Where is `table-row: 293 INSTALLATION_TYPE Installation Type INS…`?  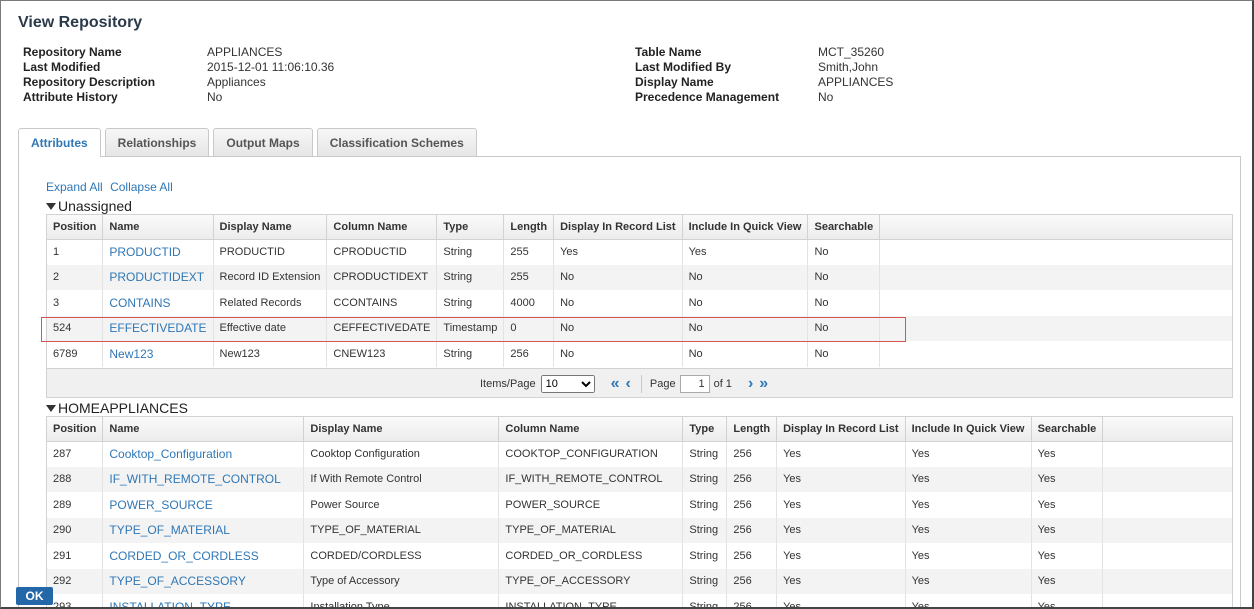
table-row: 293 INSTALLATION_TYPE Installation Type INS… is located at coordinates (639, 600).